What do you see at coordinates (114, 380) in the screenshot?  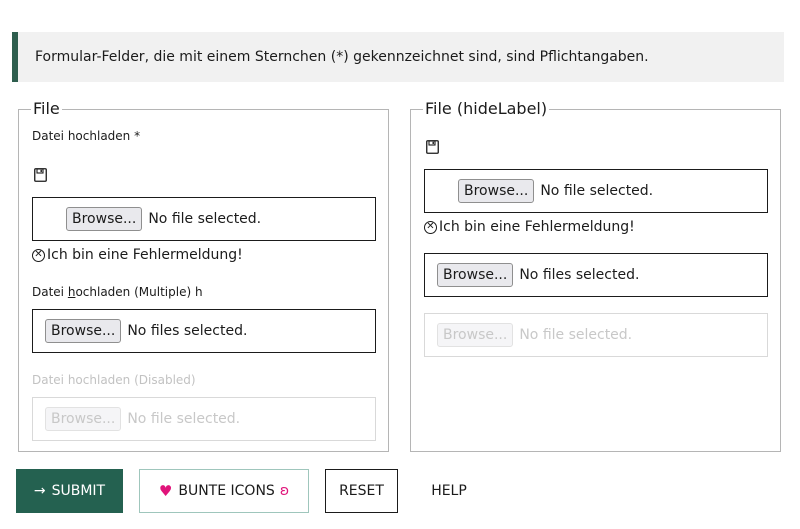 I see `file-upload-disabled-label: Datei hochladen (Disabled)` at bounding box center [114, 380].